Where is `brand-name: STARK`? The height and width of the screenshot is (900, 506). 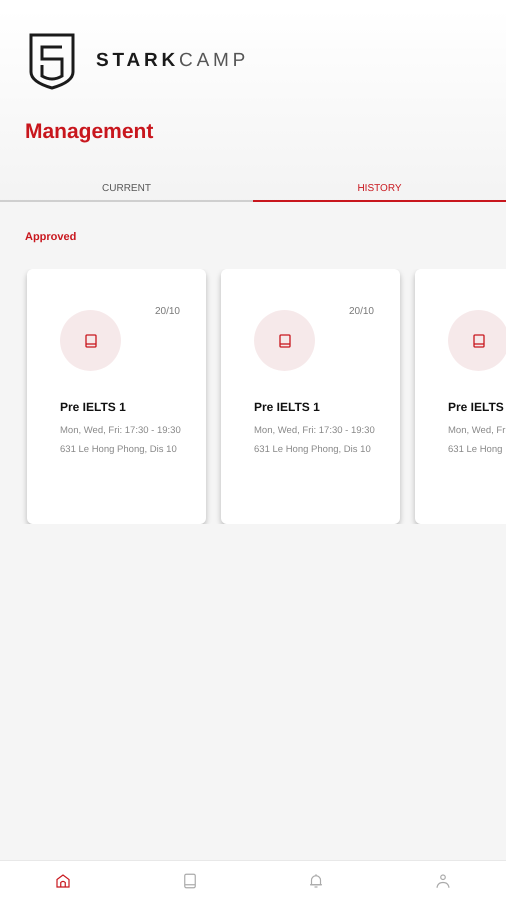 brand-name: STARK is located at coordinates (138, 60).